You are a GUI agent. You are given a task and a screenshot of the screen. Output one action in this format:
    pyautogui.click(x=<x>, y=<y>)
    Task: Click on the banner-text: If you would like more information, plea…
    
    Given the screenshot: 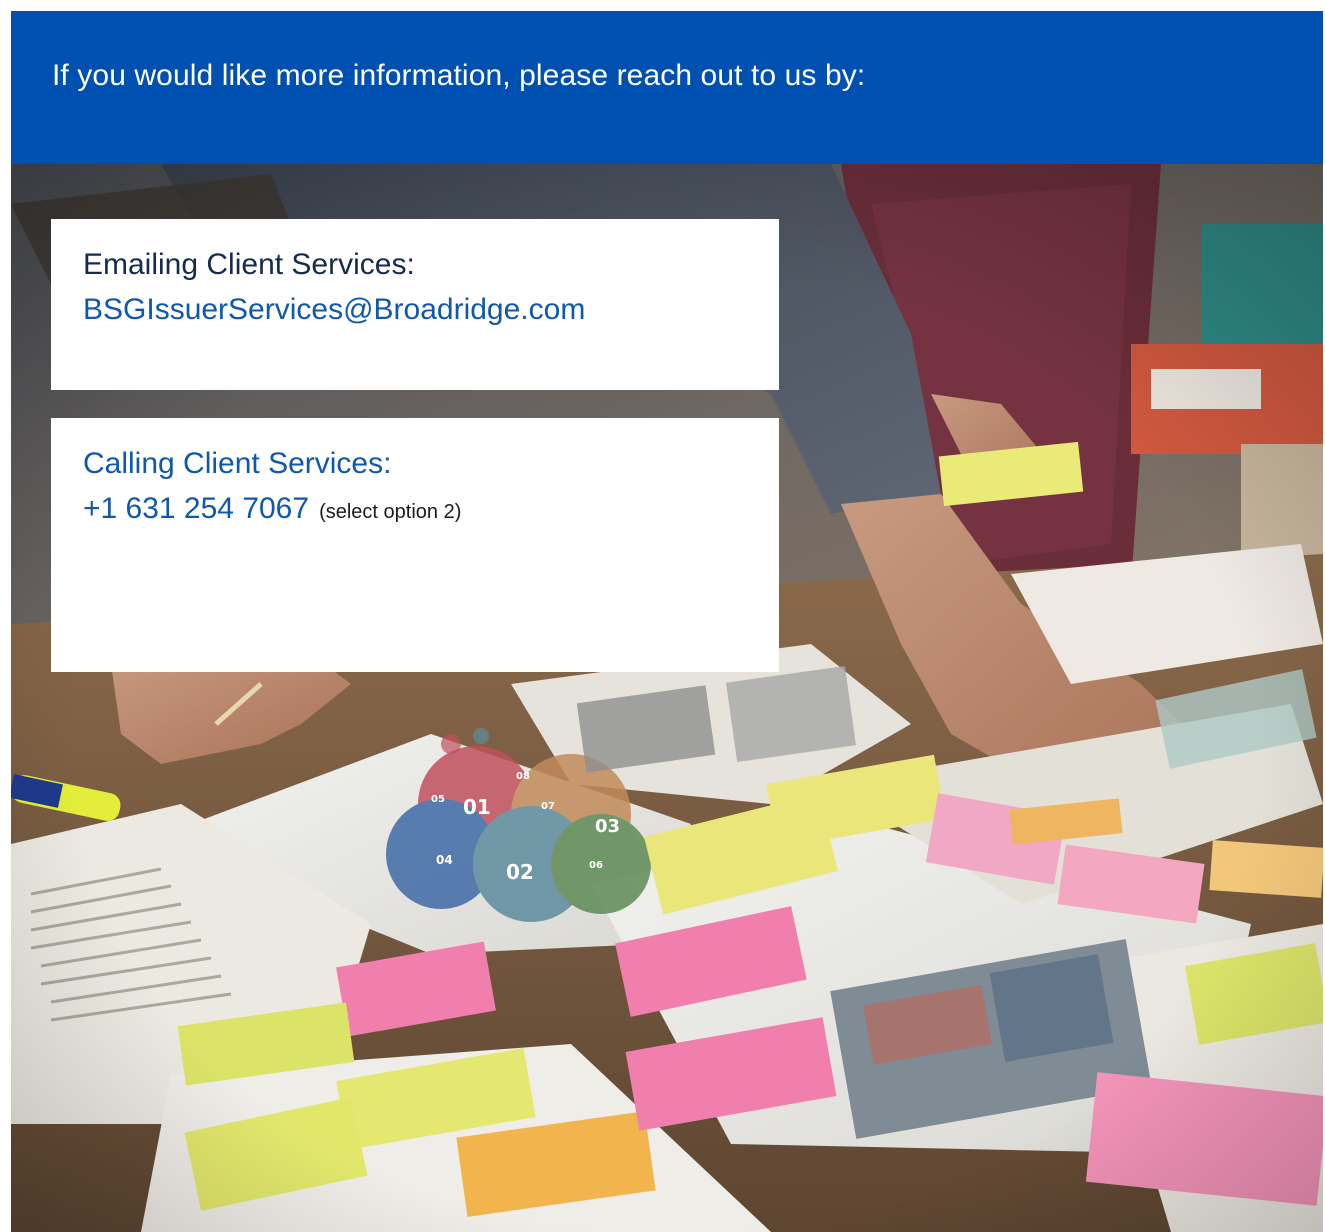 What is the action you would take?
    pyautogui.click(x=459, y=75)
    